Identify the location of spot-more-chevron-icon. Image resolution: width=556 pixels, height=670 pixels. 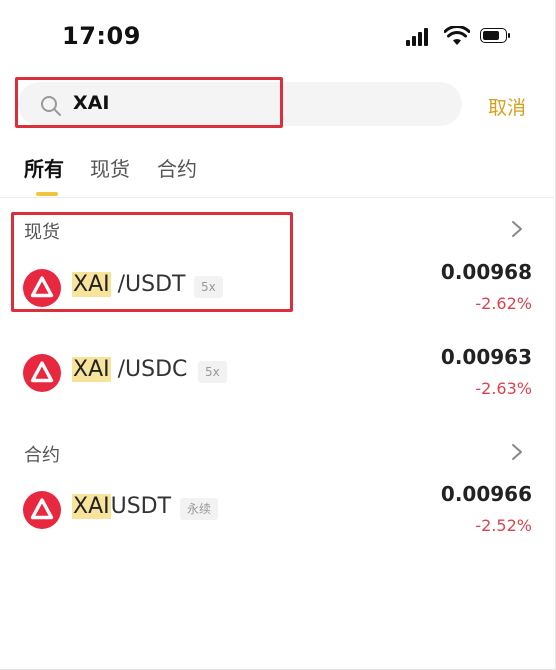
(517, 229).